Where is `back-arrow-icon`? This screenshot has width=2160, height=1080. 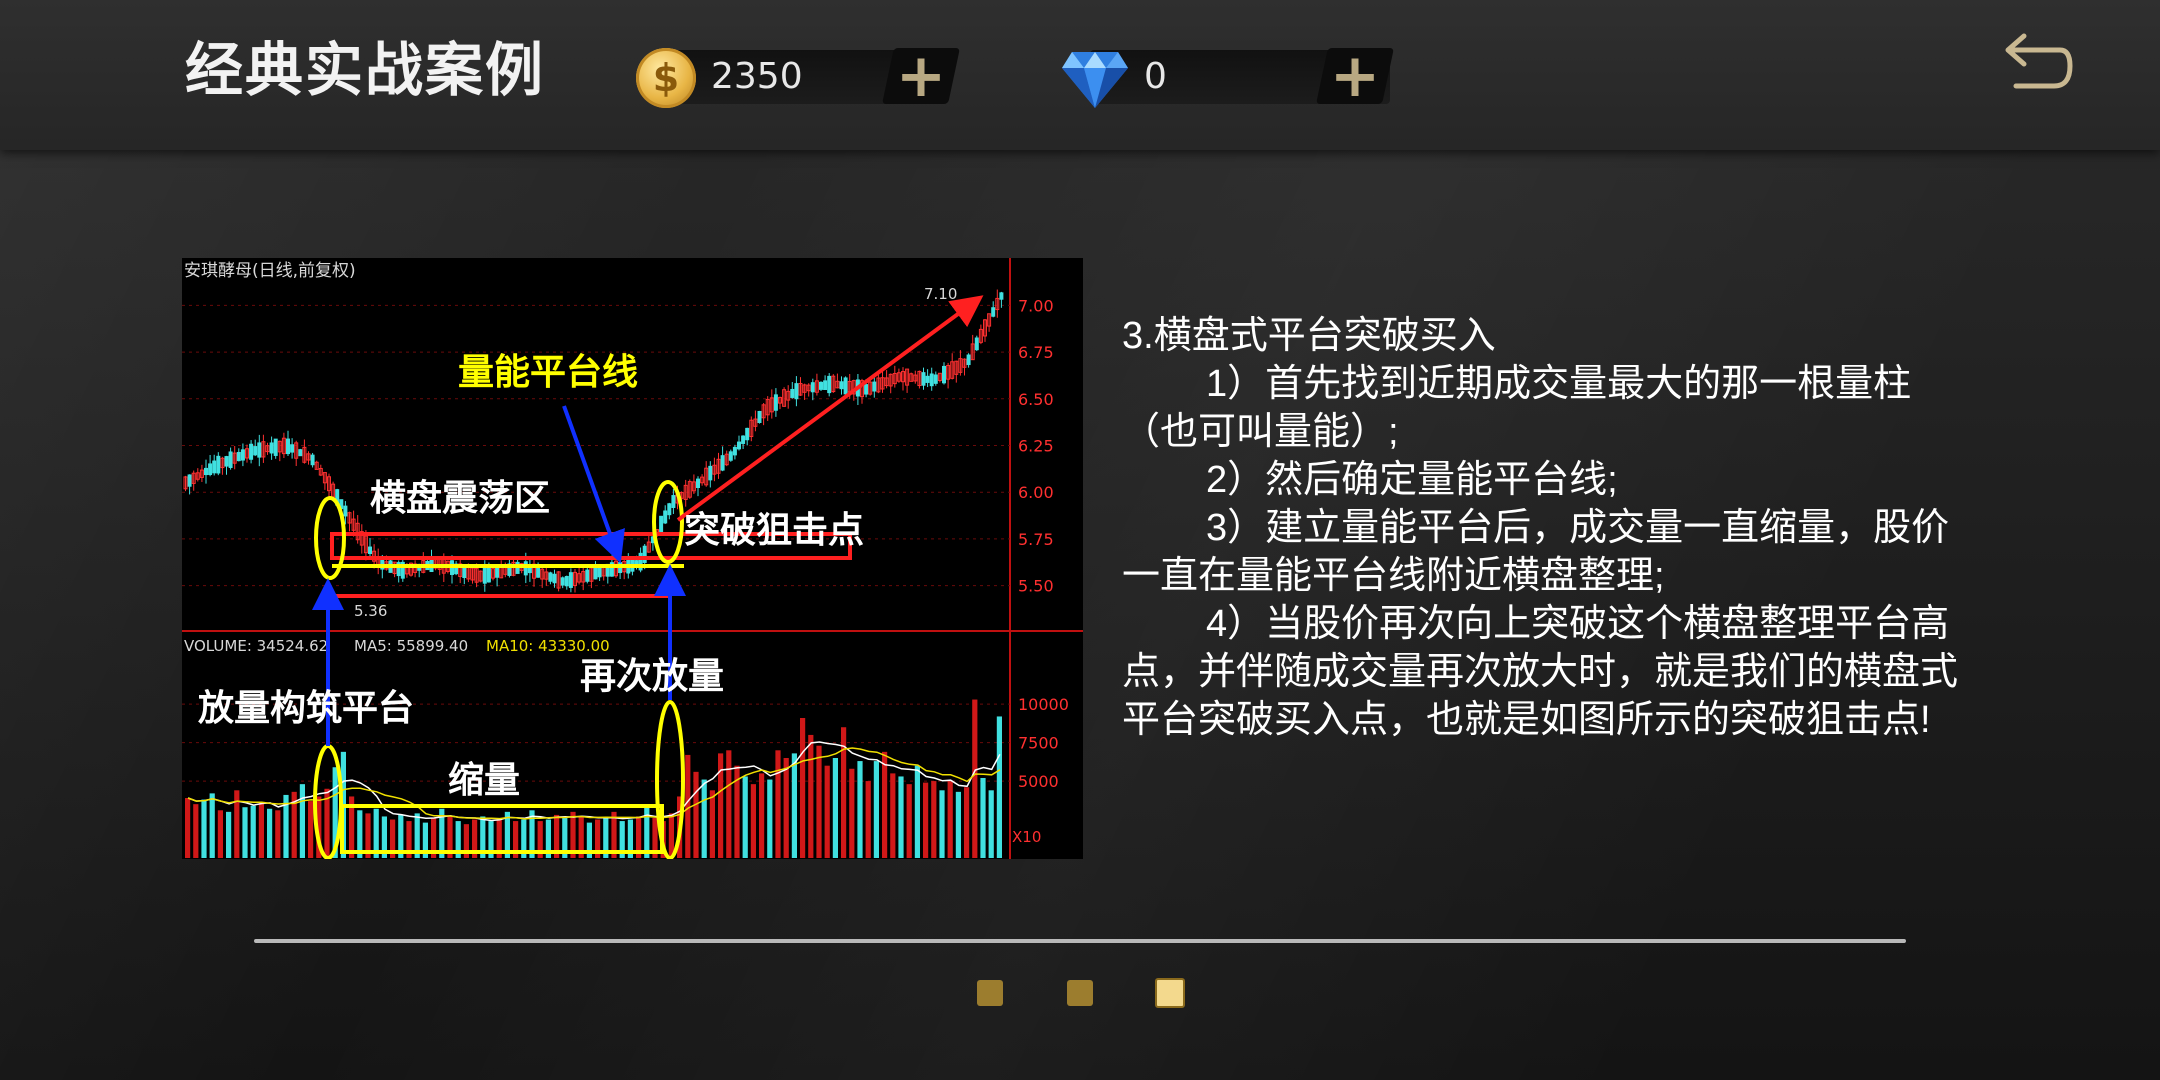
back-arrow-icon is located at coordinates (2034, 65).